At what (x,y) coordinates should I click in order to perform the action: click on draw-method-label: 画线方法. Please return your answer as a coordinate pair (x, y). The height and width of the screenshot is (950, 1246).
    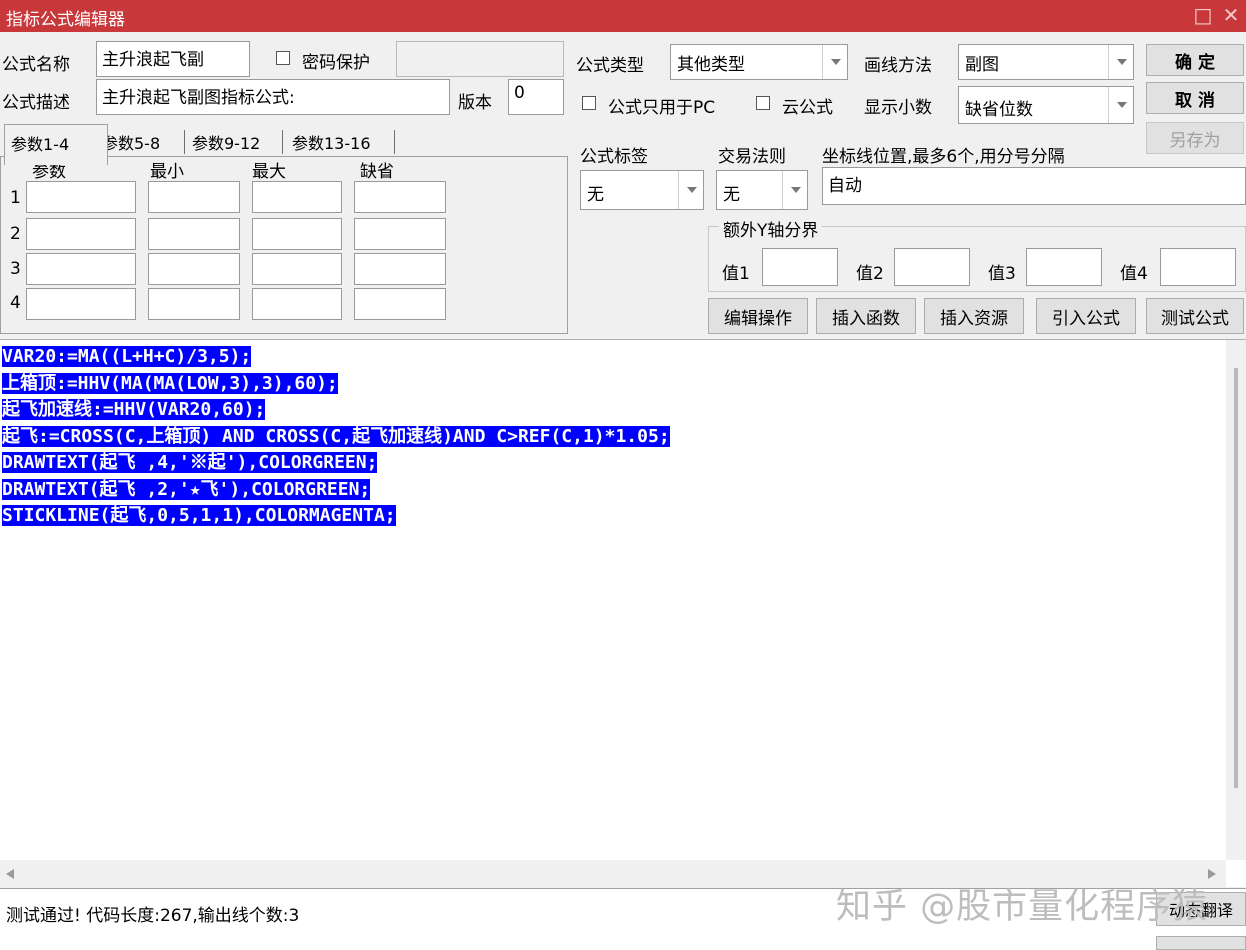
    Looking at the image, I should click on (898, 66).